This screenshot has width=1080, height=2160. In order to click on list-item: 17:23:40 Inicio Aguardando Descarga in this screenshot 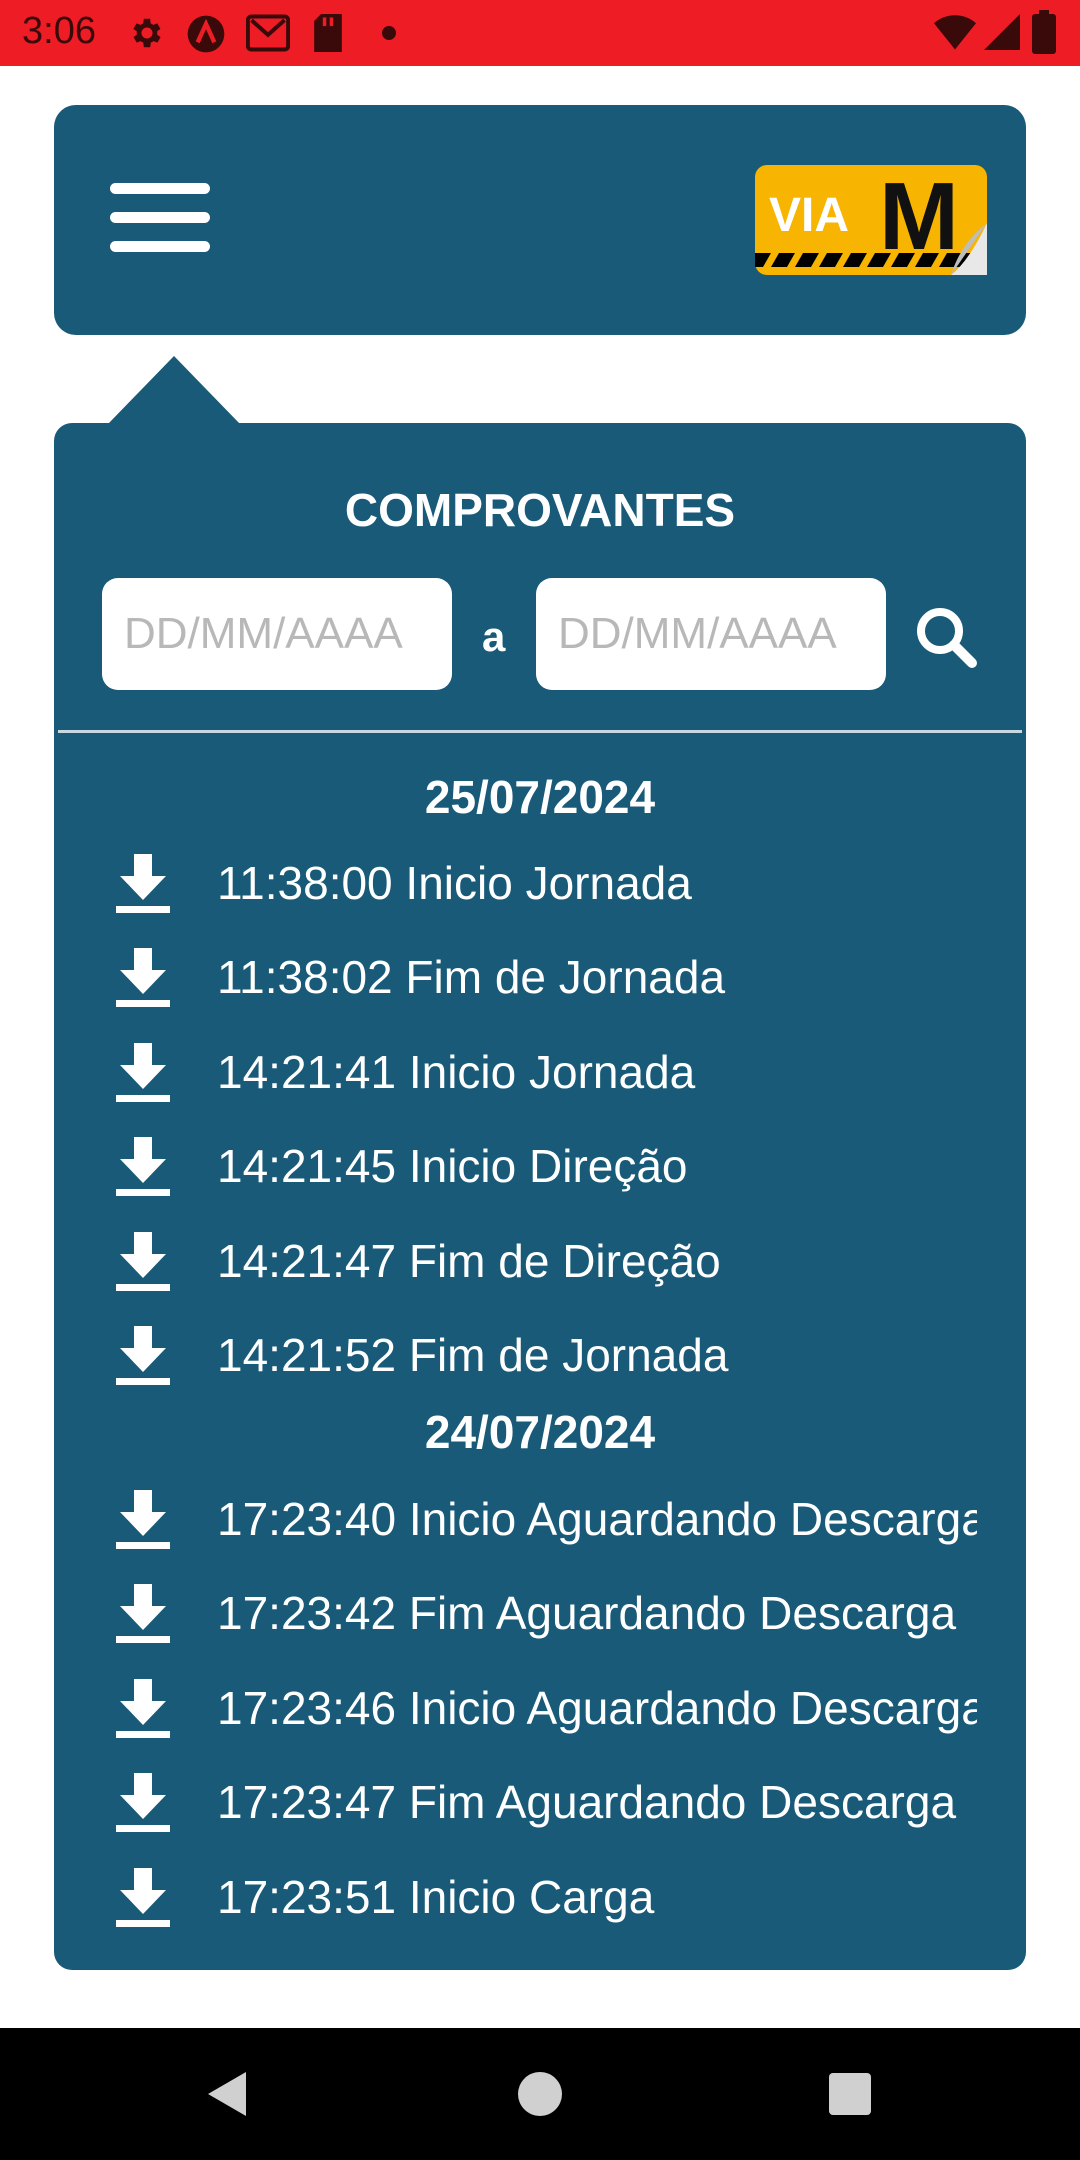, I will do `click(540, 1524)`.